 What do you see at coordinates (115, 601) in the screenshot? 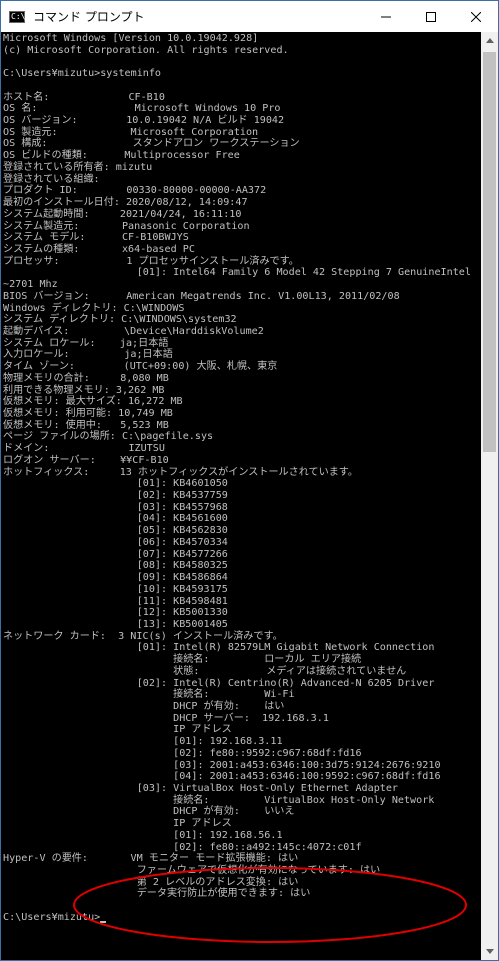
I see `console-line: [11]: KB4598481` at bounding box center [115, 601].